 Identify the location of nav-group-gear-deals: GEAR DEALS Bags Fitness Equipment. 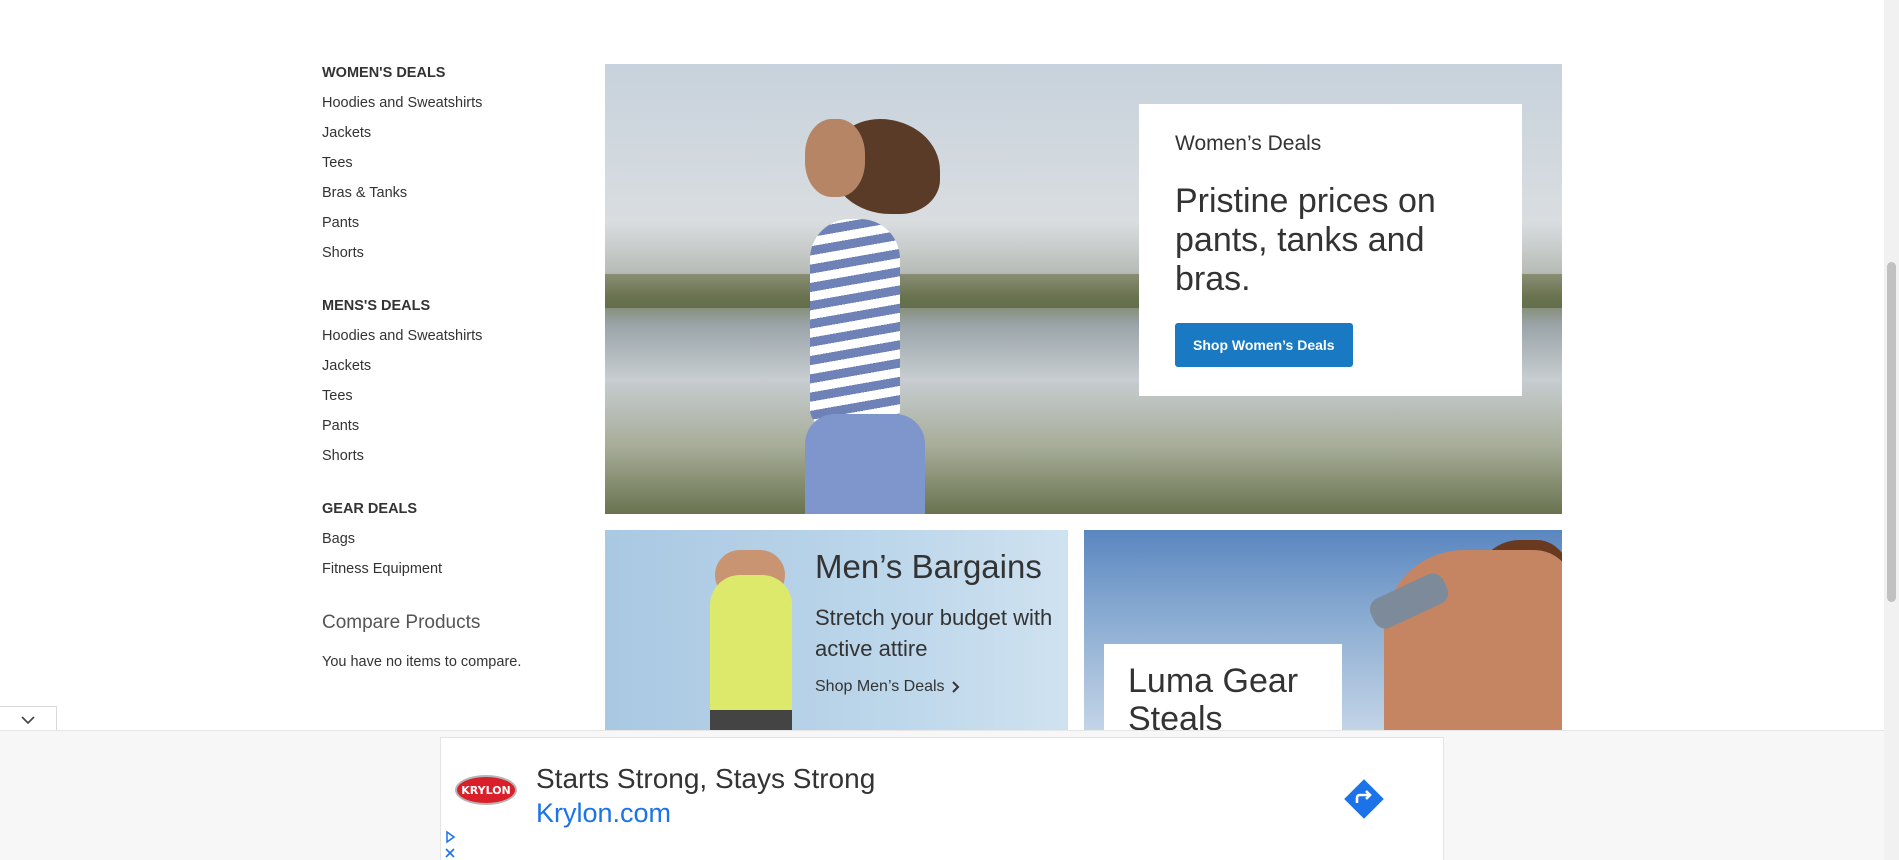
(452, 544).